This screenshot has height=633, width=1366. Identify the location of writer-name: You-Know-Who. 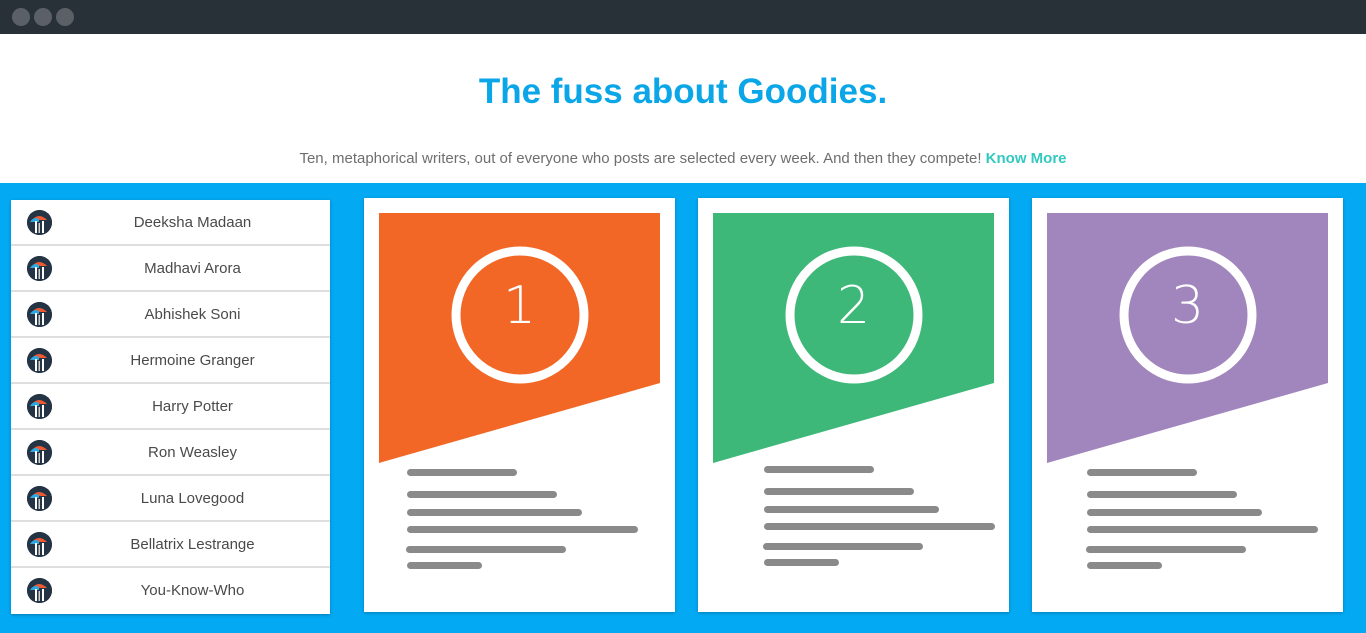
(192, 590).